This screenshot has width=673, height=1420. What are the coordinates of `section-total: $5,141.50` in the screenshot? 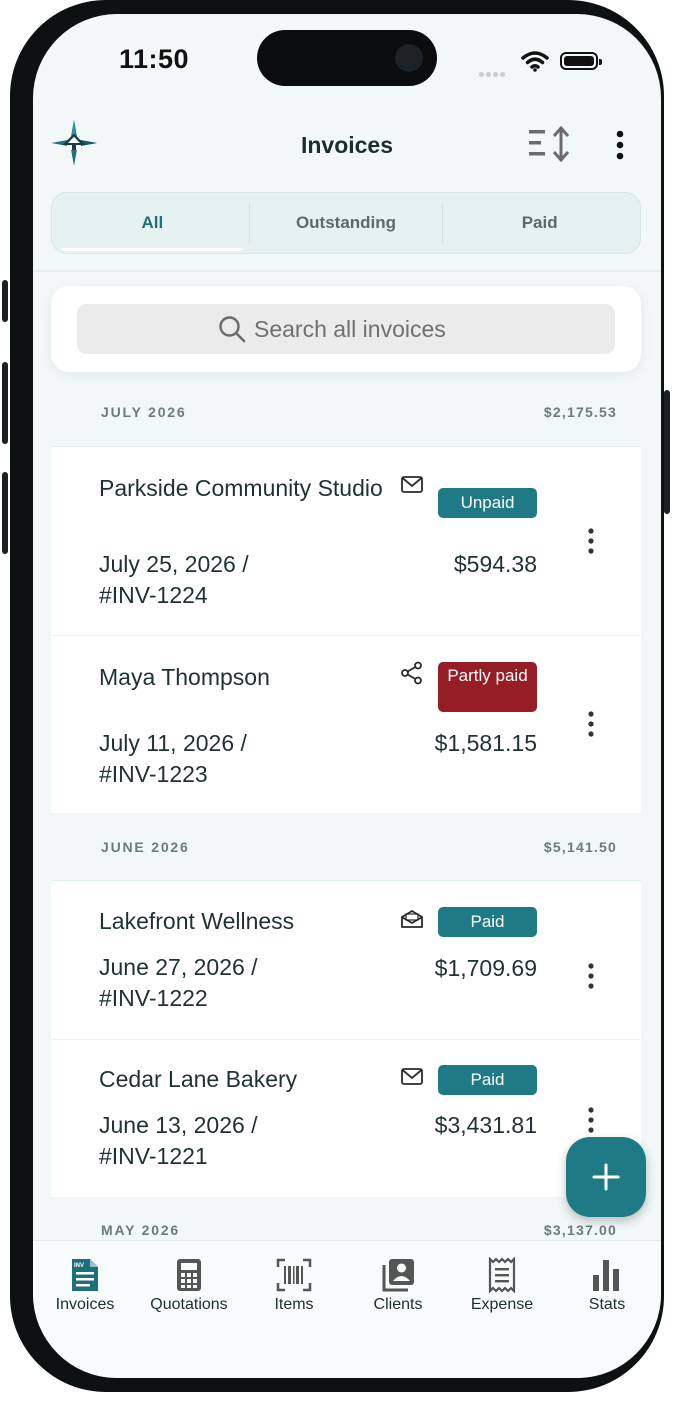 It's located at (580, 847).